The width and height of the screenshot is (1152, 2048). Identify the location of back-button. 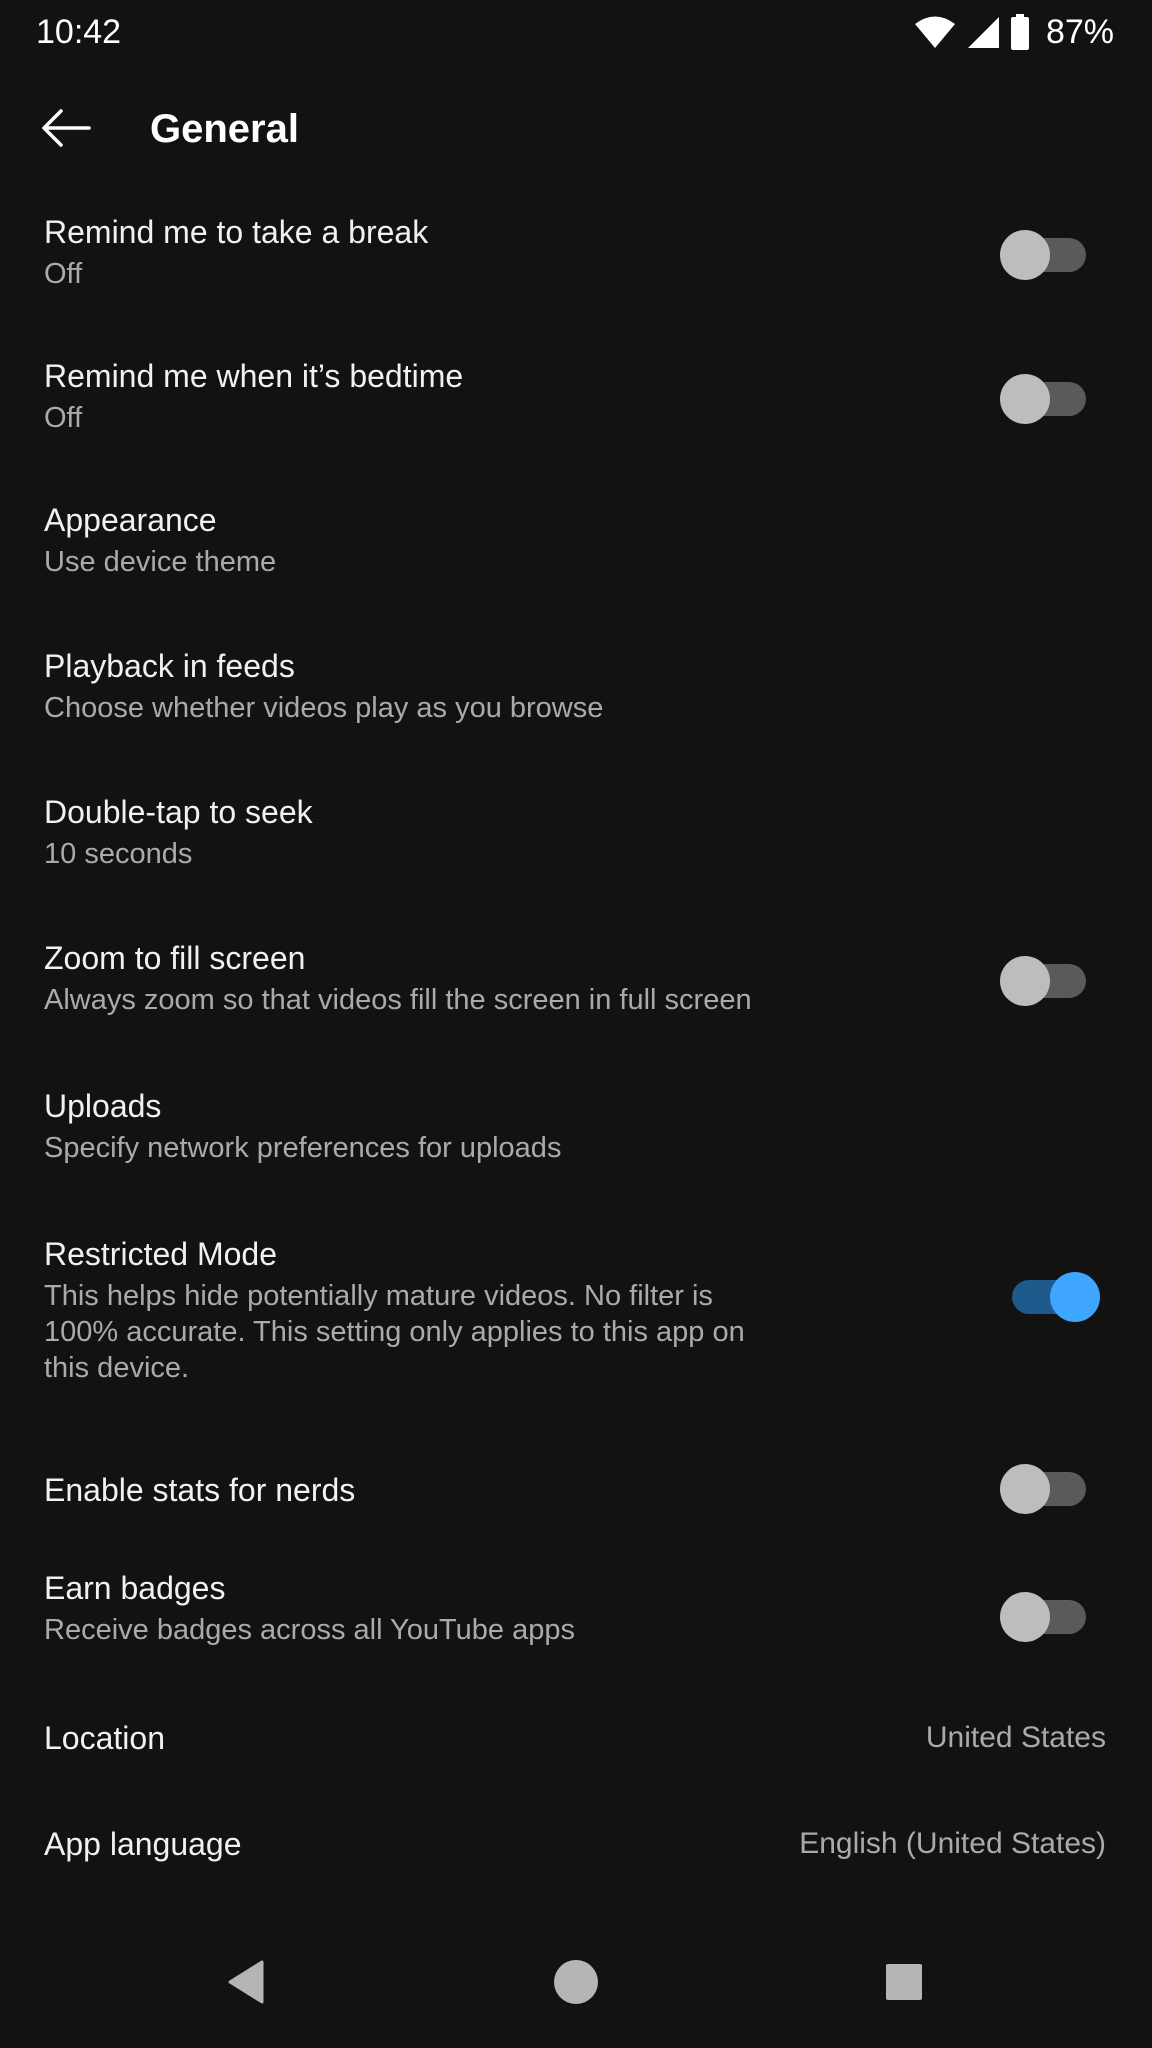
(66, 130).